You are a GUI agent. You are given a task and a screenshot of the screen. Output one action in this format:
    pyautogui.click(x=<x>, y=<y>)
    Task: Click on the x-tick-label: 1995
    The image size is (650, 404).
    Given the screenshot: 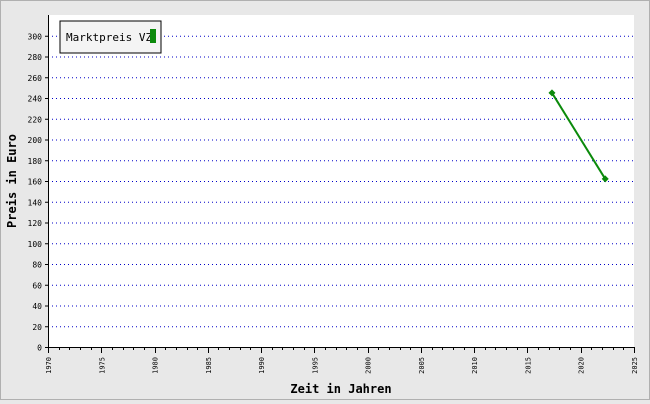 What is the action you would take?
    pyautogui.click(x=315, y=365)
    